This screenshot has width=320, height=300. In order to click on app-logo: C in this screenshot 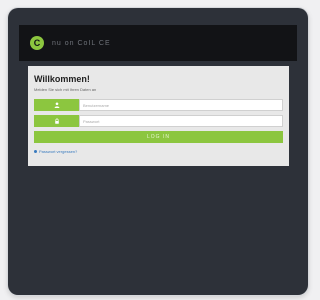, I will do `click(37, 43)`.